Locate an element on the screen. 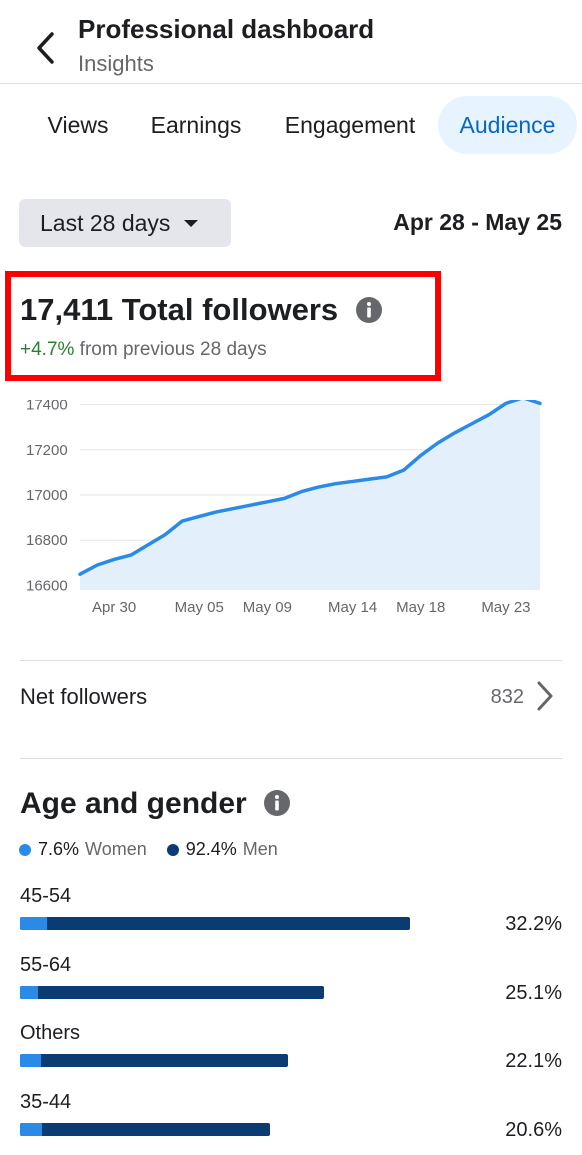 The width and height of the screenshot is (582, 1155). y-tick-label: 16600 is located at coordinates (47, 585).